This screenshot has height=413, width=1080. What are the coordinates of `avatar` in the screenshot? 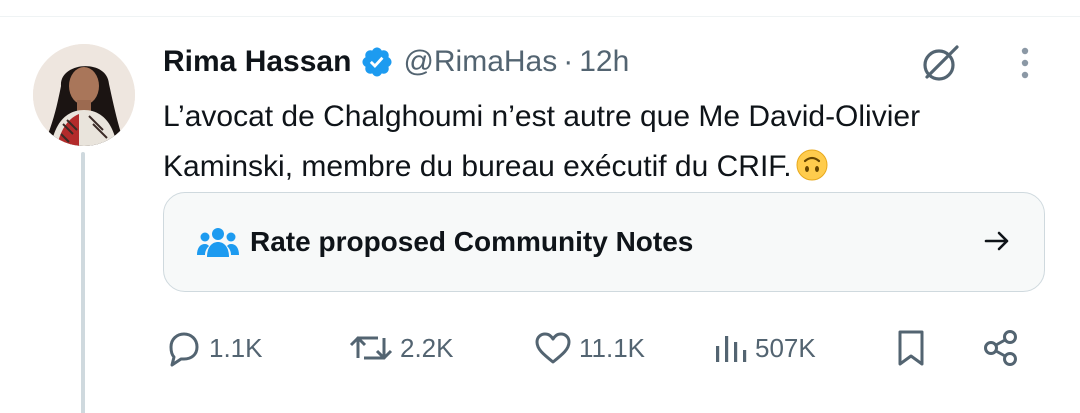 It's located at (84, 95).